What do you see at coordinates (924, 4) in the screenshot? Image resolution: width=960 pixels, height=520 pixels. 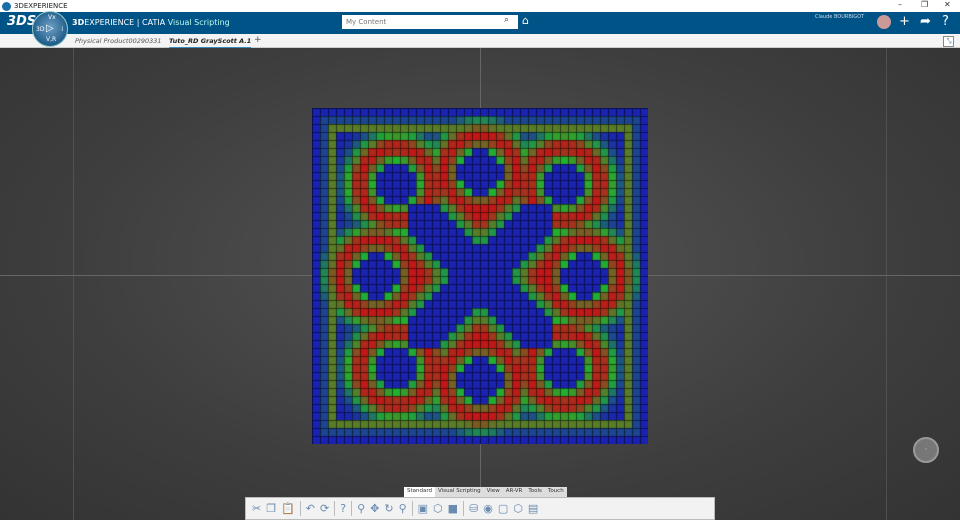 I see `restore-button: ❐` at bounding box center [924, 4].